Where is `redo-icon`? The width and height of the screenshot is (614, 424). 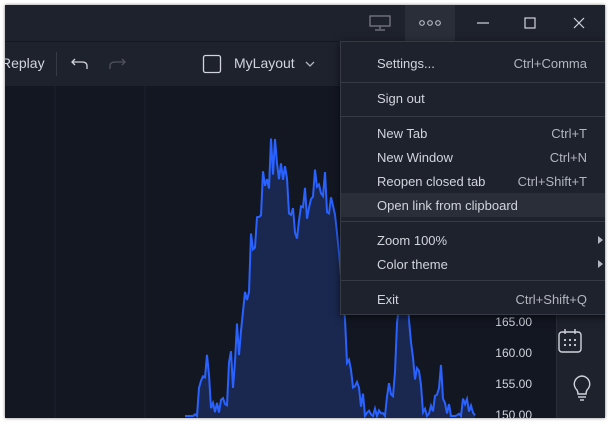
redo-icon is located at coordinates (117, 63).